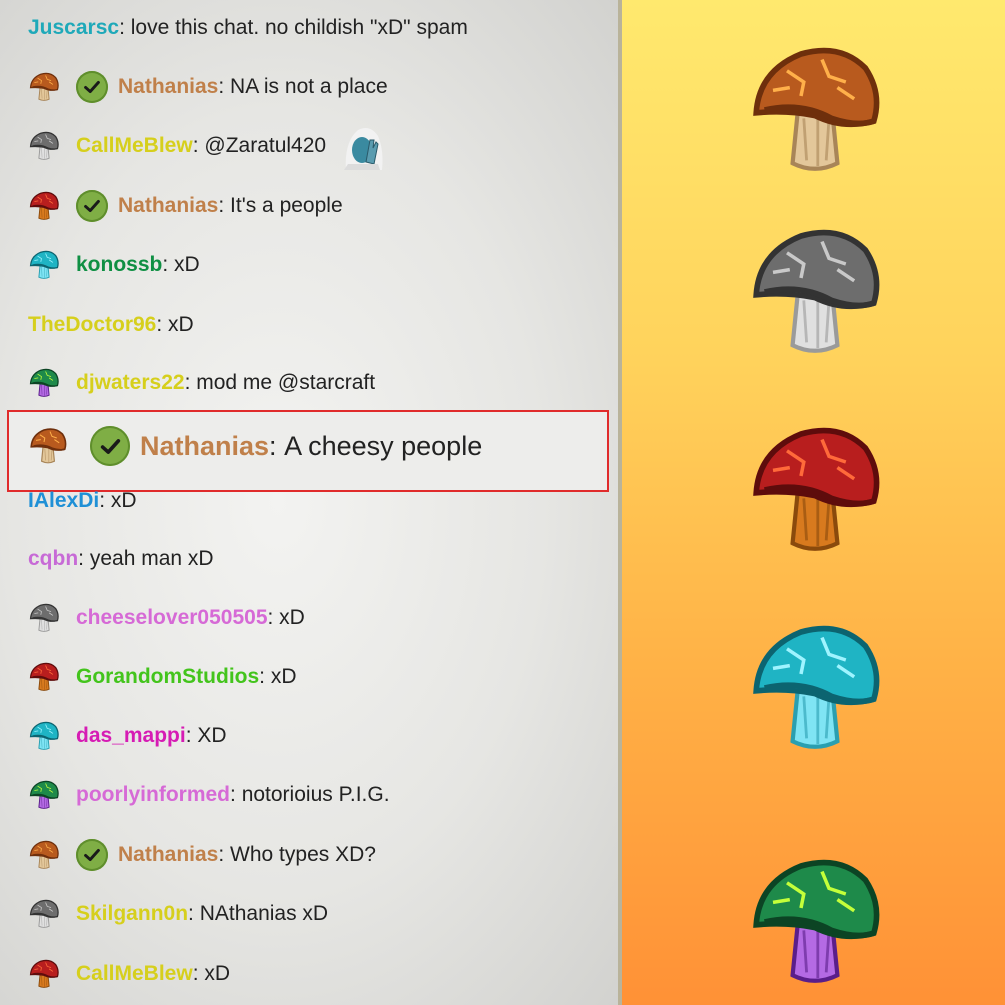  I want to click on chat-message: IAlexDi: xD, so click(82, 501).